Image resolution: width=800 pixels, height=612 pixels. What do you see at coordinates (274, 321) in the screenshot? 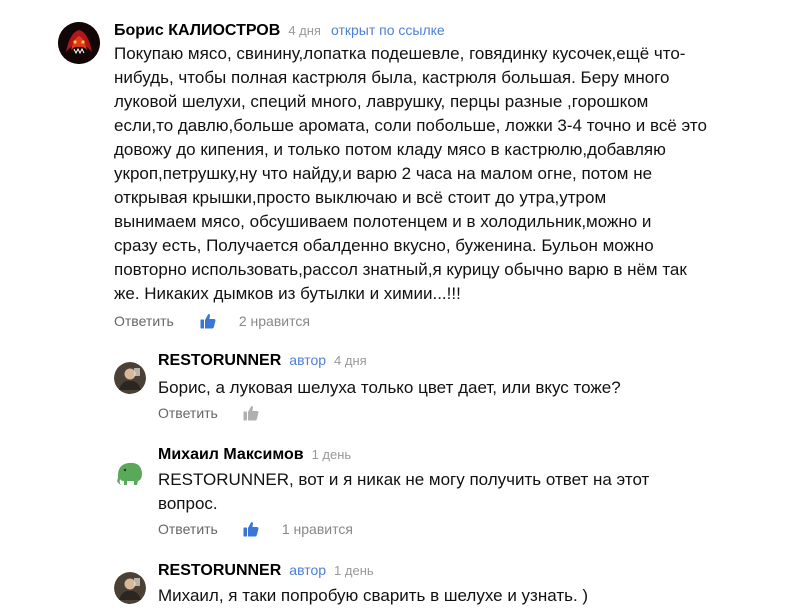
I see `likes-count: 2 нравится` at bounding box center [274, 321].